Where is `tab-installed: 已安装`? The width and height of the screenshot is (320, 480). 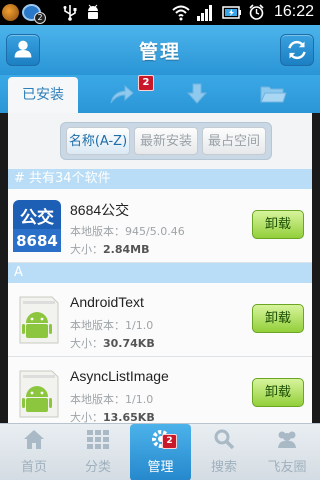 tab-installed: 已安装 is located at coordinates (43, 95).